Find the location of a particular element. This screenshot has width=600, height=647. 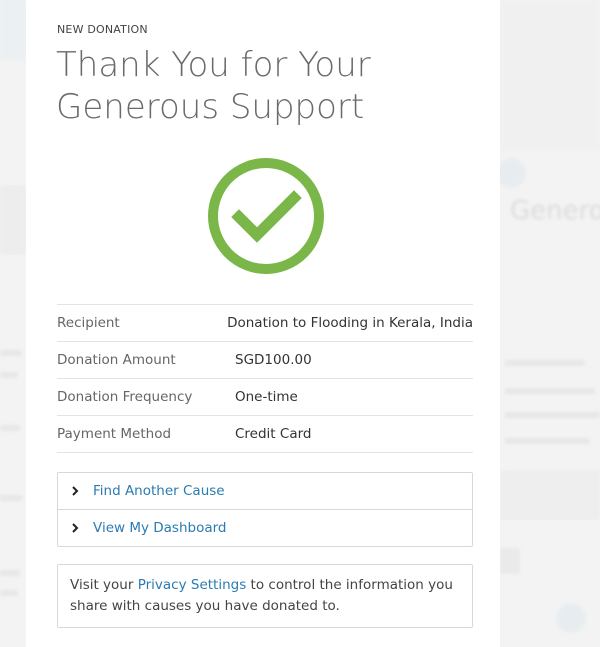

detail-row-payment-method: Payment Method Credit Card is located at coordinates (265, 434).